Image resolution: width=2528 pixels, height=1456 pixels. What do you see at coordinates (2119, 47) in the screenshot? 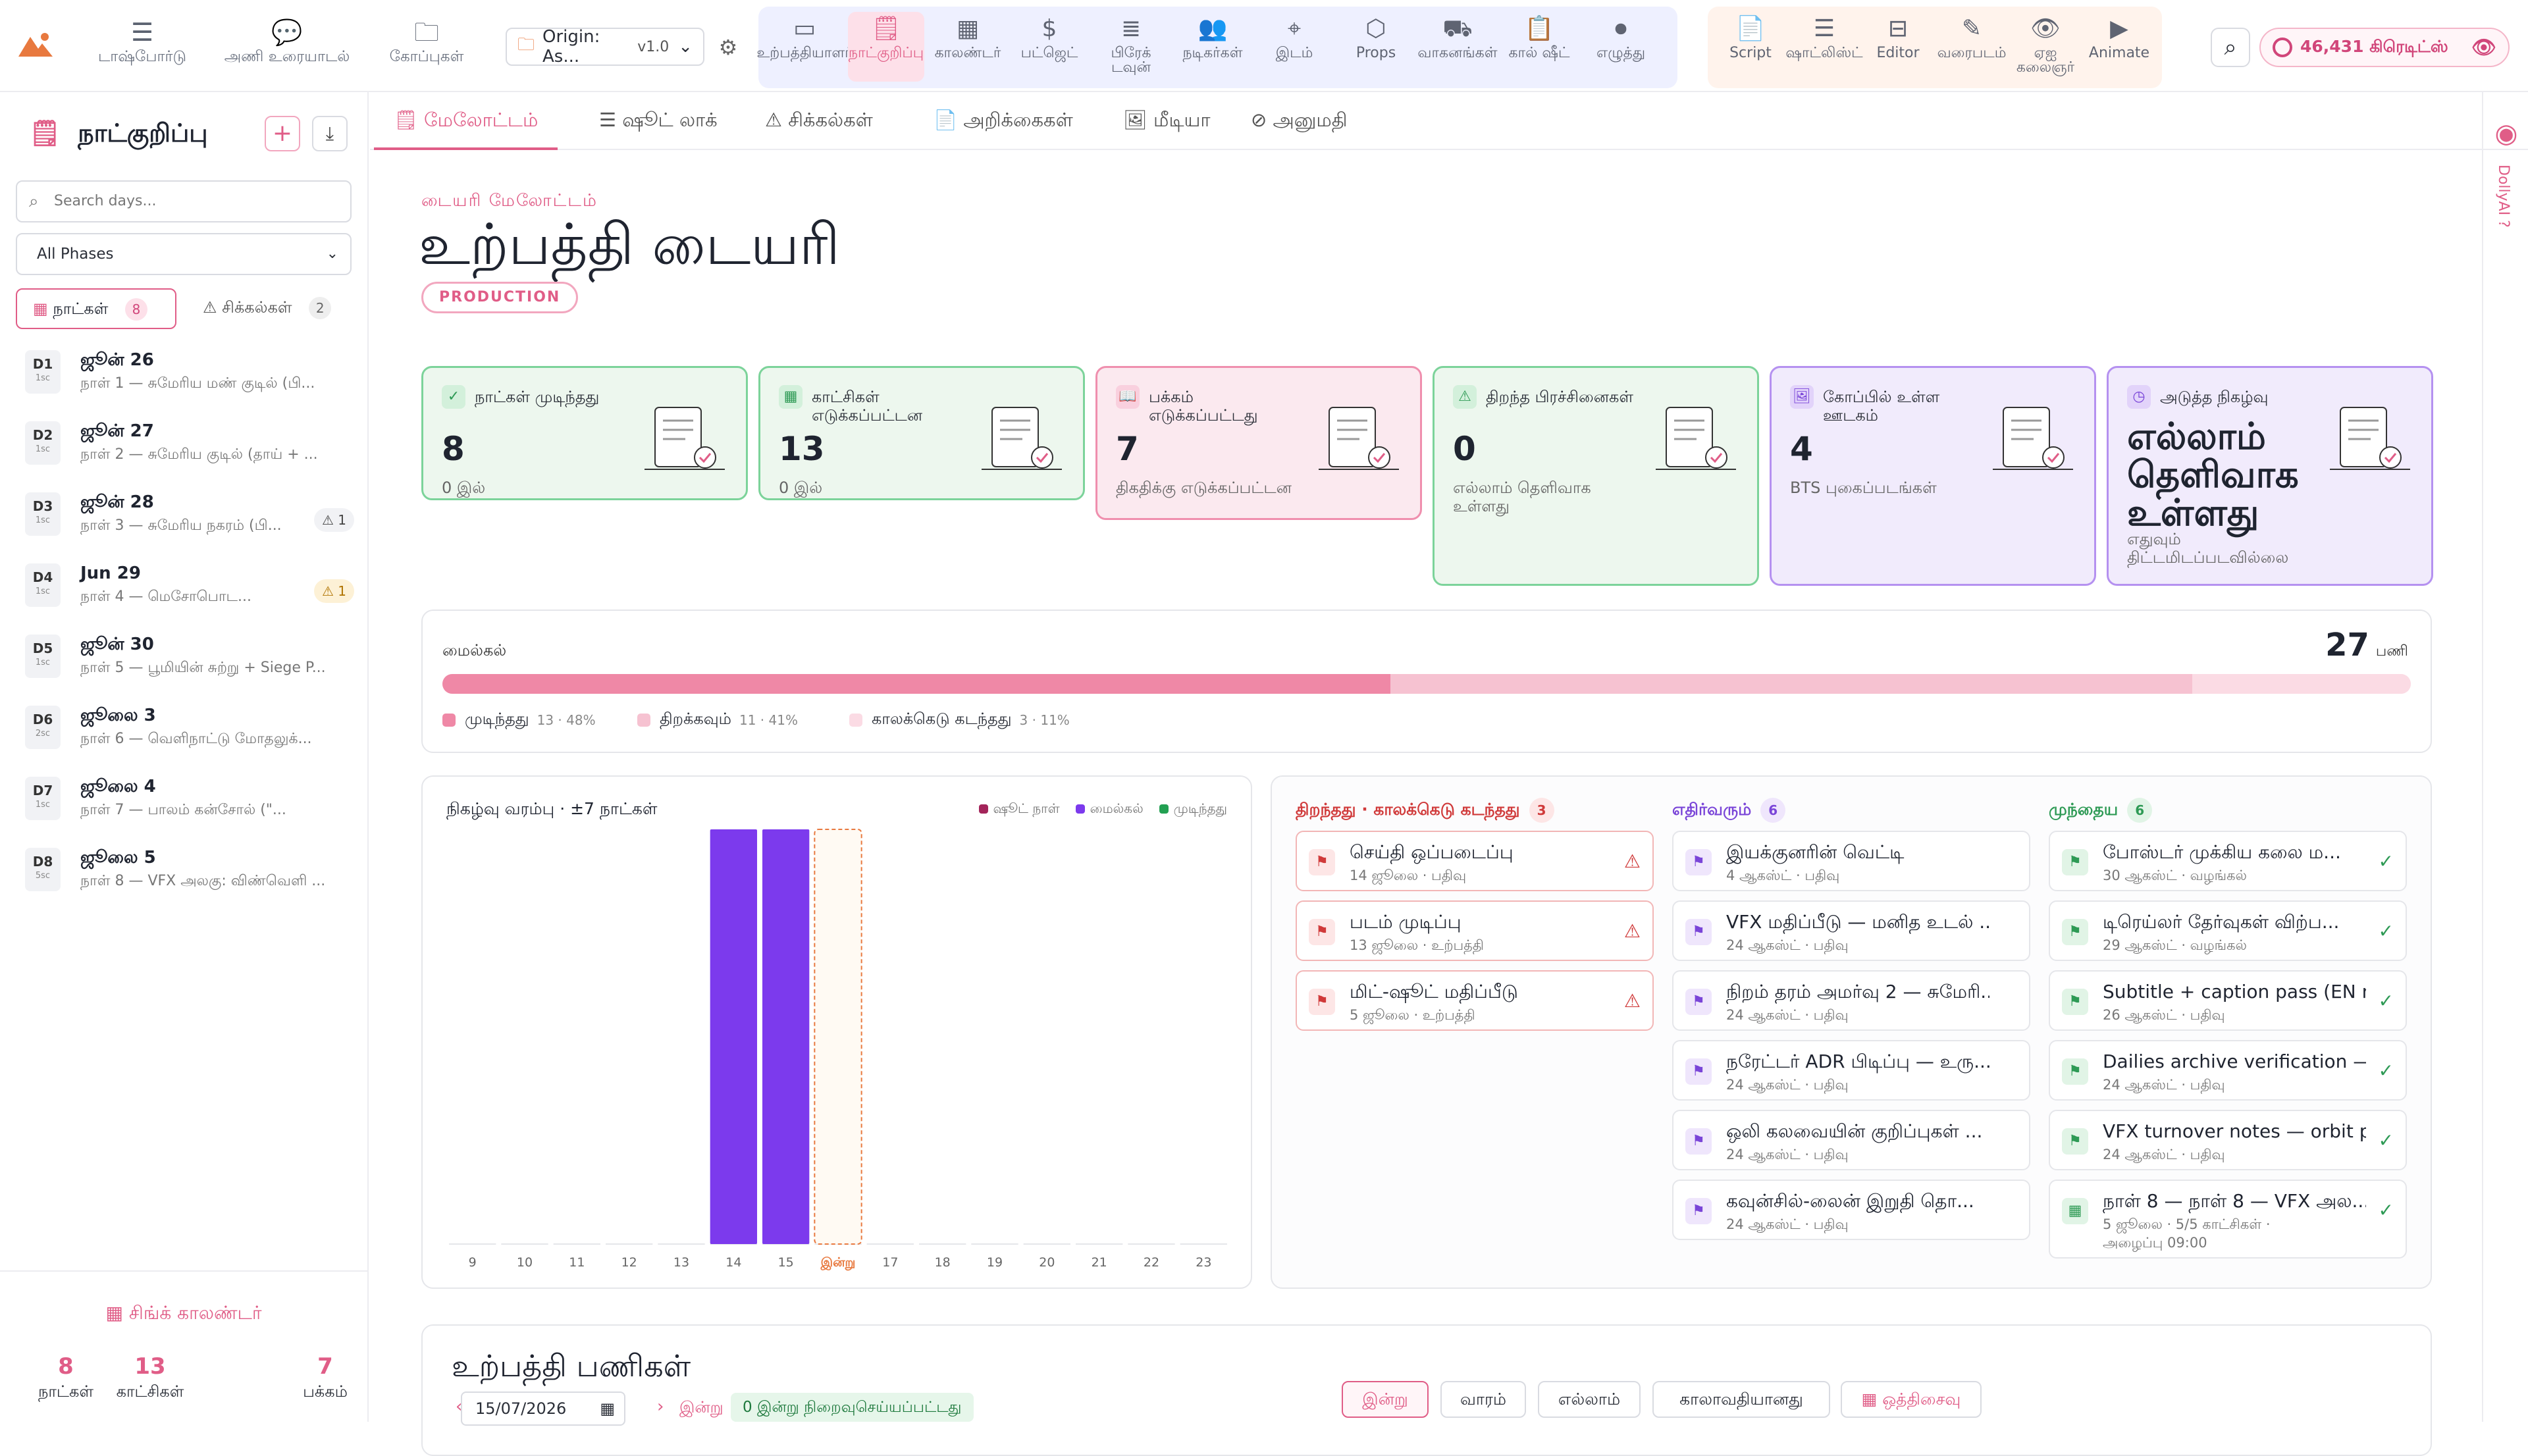
I see `tool-animate: ▶ Animate` at bounding box center [2119, 47].